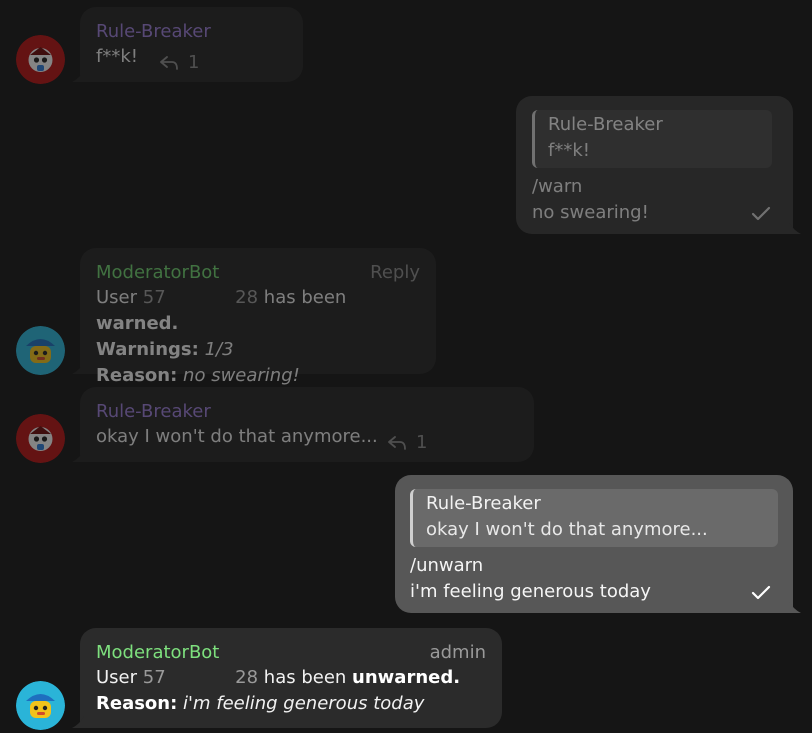 This screenshot has width=812, height=733. Describe the element at coordinates (291, 653) in the screenshot. I see `sender-name: ModeratorBot` at that location.